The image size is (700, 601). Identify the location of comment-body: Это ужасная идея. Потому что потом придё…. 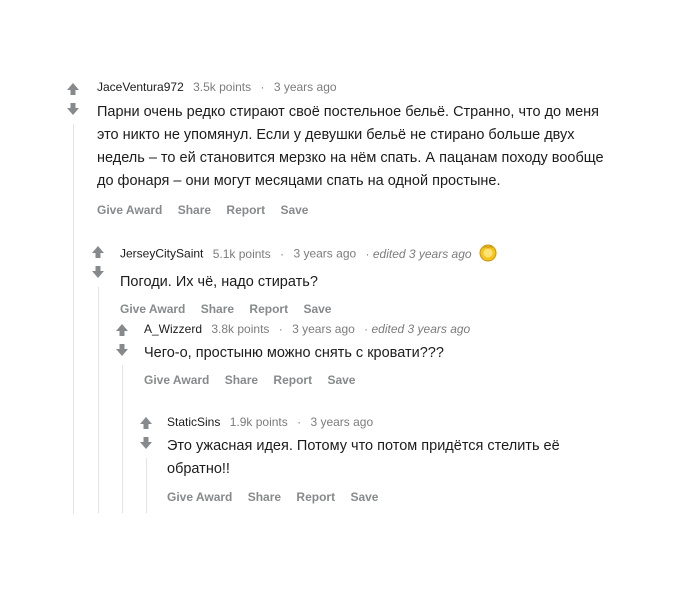
(363, 457).